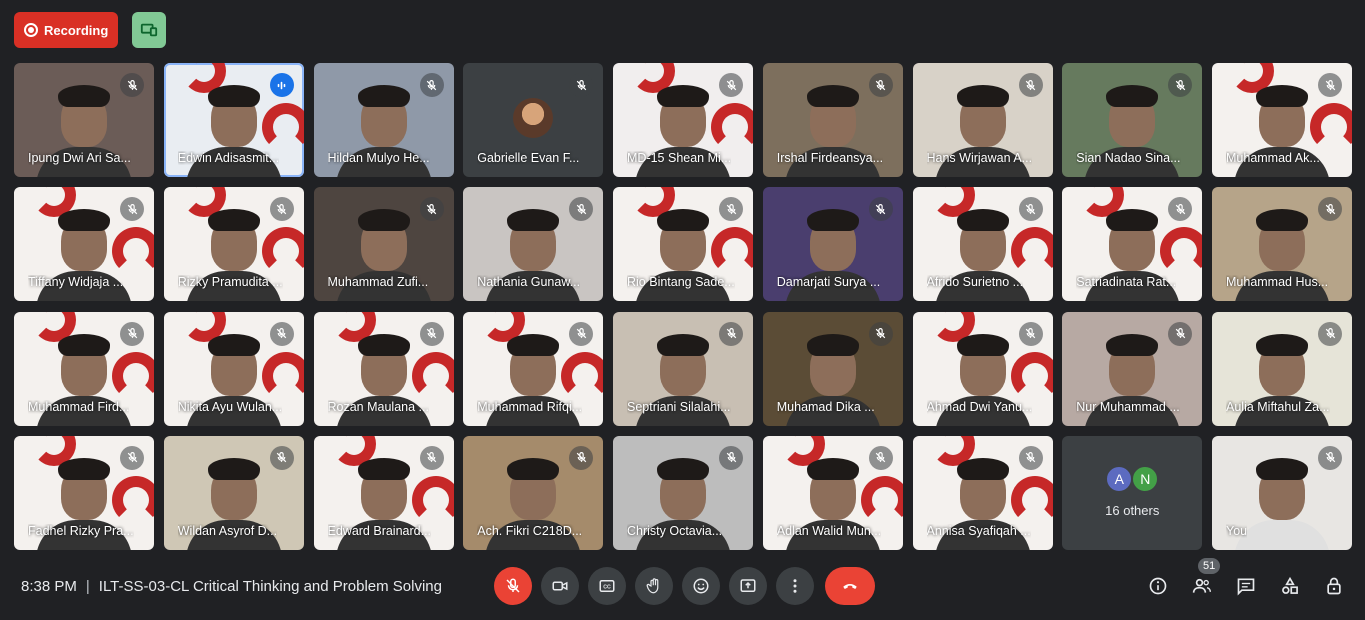 The height and width of the screenshot is (620, 1365). Describe the element at coordinates (795, 586) in the screenshot. I see `more-options-button` at that location.